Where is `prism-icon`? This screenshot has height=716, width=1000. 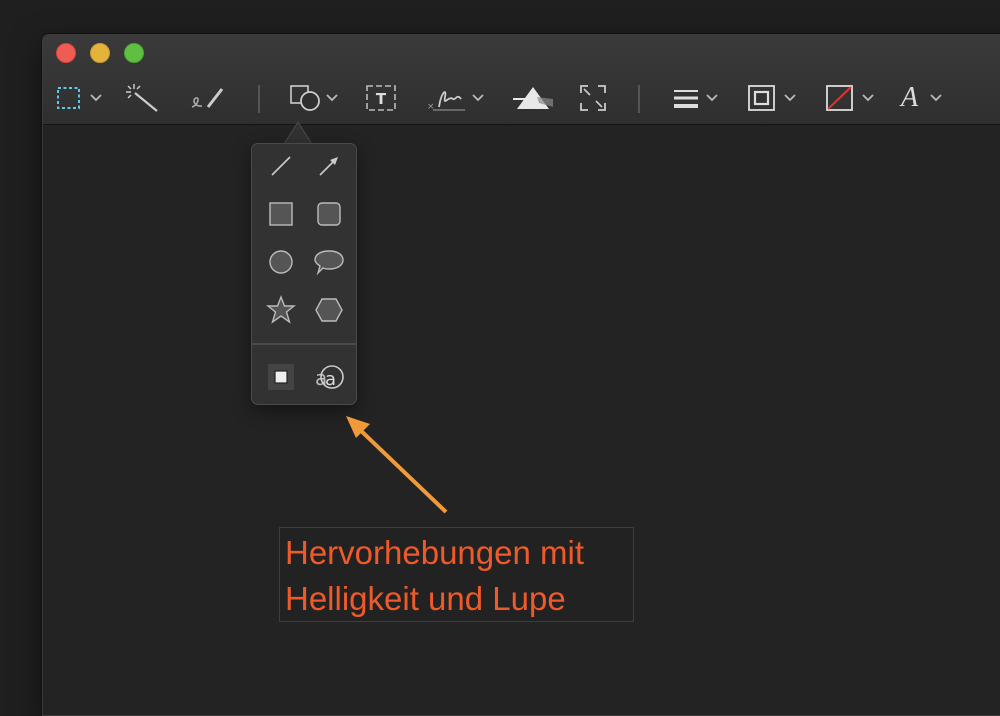 prism-icon is located at coordinates (533, 98).